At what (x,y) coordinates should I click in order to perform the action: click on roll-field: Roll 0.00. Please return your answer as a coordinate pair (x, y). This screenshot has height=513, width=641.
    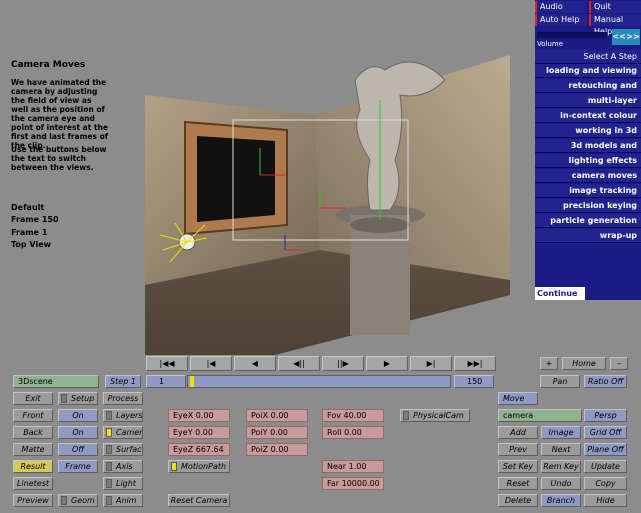
    Looking at the image, I should click on (353, 432).